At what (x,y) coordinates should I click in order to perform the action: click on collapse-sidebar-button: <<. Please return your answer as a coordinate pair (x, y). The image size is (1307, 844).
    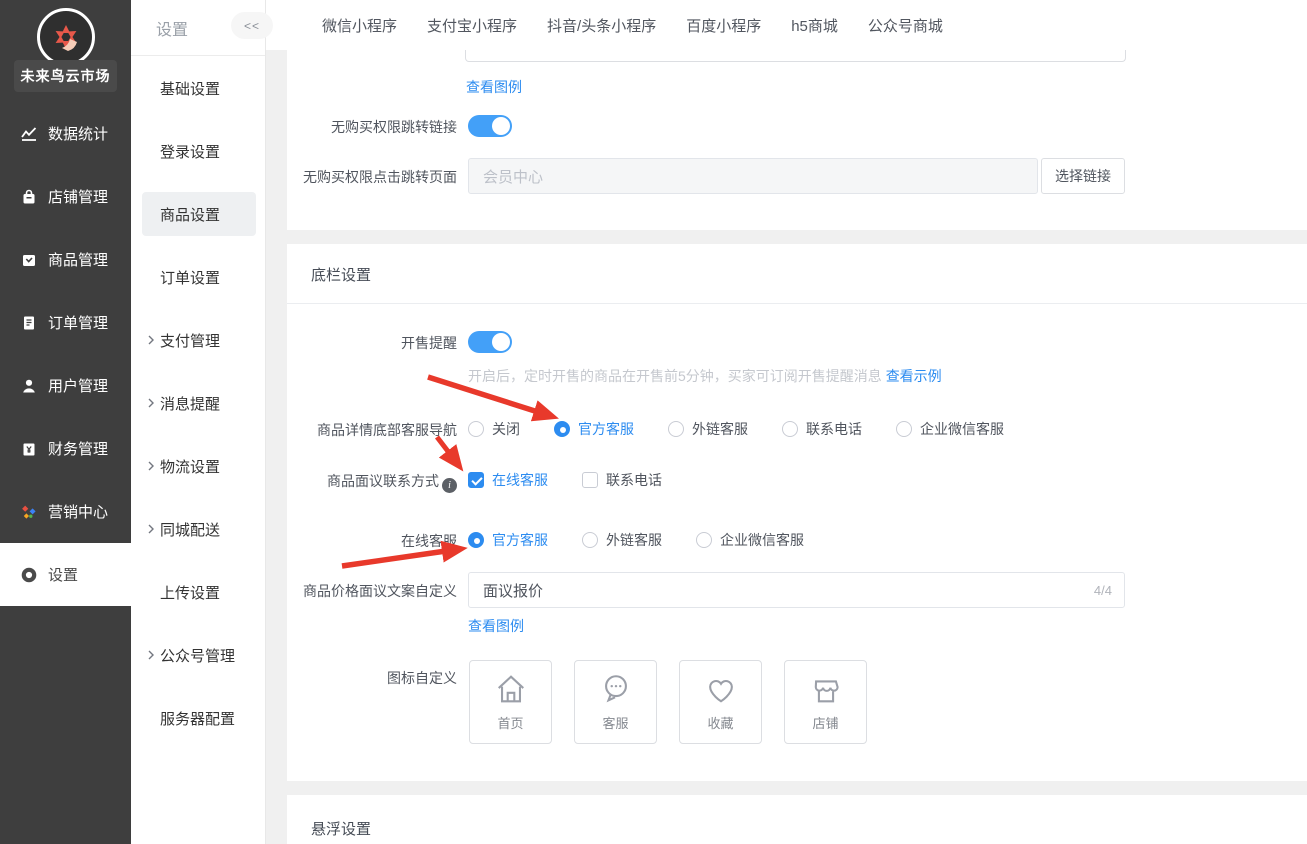
    Looking at the image, I should click on (252, 25).